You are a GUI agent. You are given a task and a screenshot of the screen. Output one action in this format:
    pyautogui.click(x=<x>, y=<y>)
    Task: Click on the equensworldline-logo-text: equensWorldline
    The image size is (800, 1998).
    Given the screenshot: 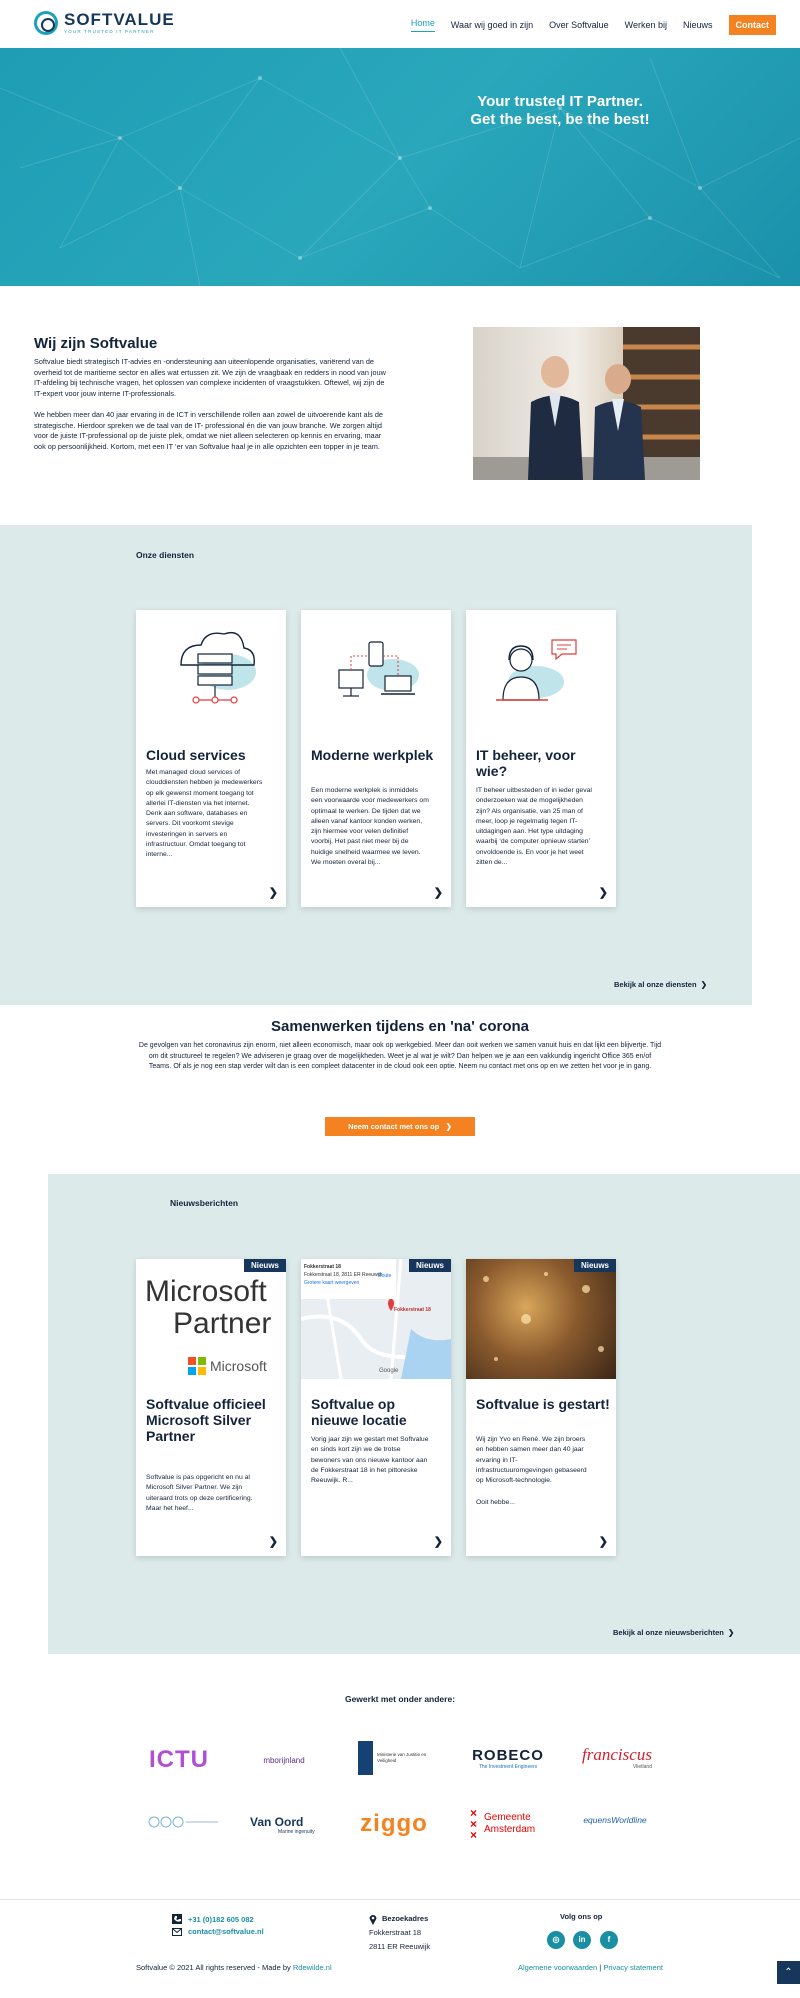 What is the action you would take?
    pyautogui.click(x=615, y=1820)
    